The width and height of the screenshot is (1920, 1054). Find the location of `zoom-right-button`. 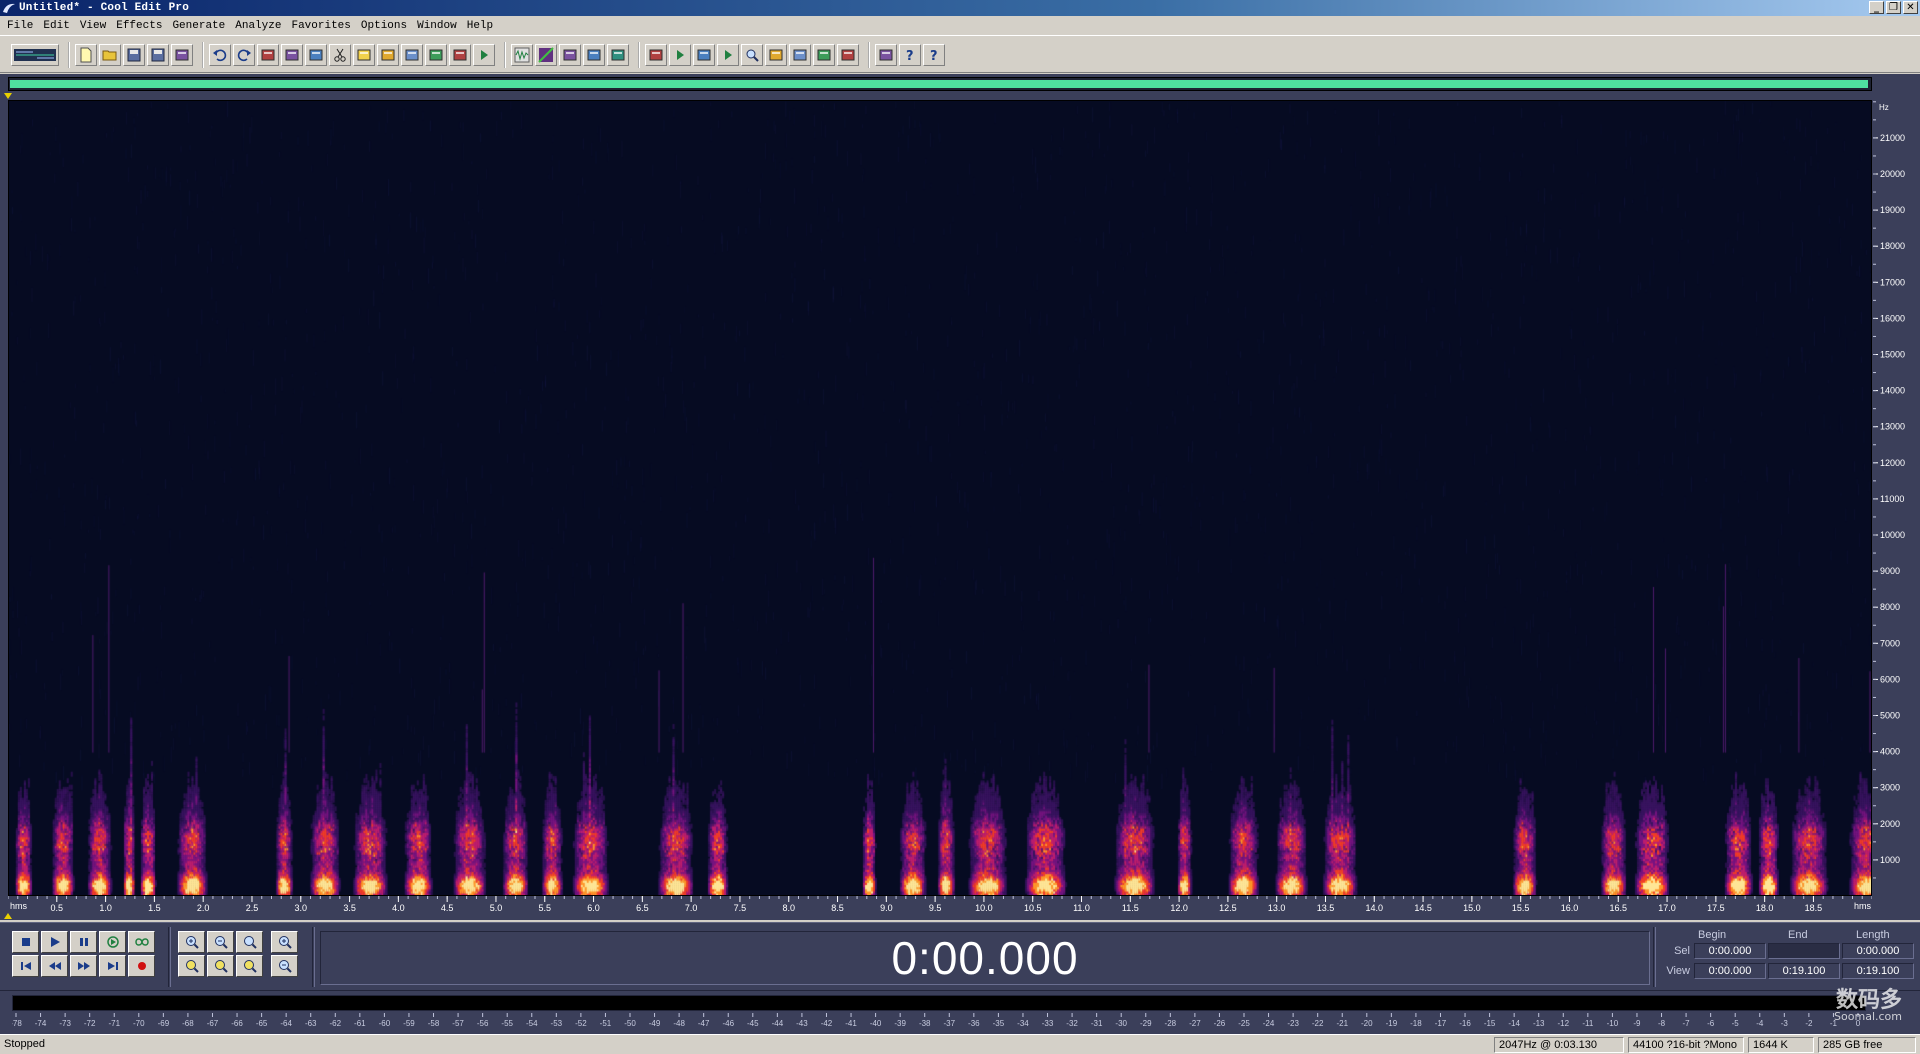

zoom-right-button is located at coordinates (220, 966).